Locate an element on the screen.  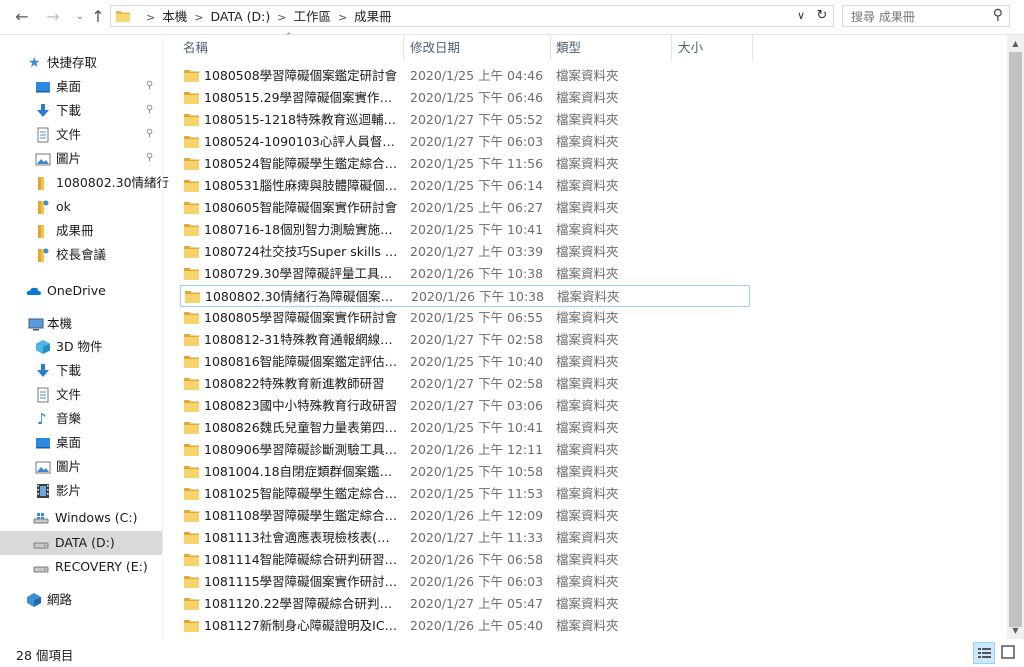
breadcrumb-item: 本機 is located at coordinates (174, 17).